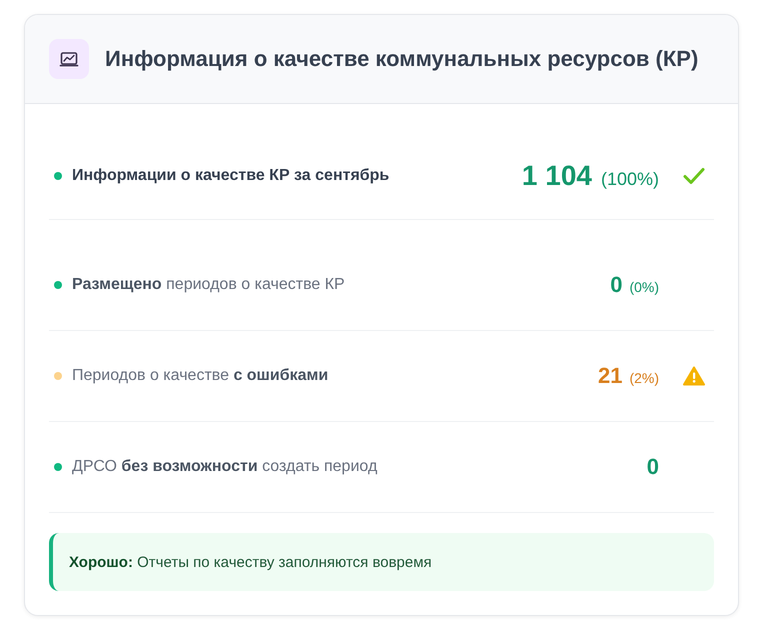 The image size is (771, 628). I want to click on banner-message: Хорошо: Отчеты по качеству заполняются вовремя, so click(250, 562).